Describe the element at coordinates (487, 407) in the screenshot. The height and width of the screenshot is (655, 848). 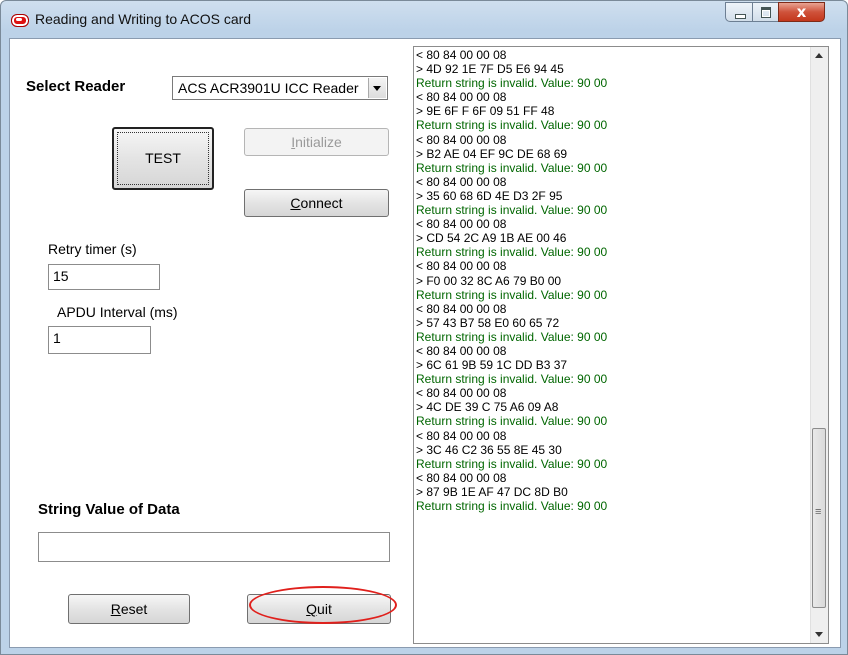
I see `log-command-line: > 4C DE 39 C 75 A6 09 A8` at that location.